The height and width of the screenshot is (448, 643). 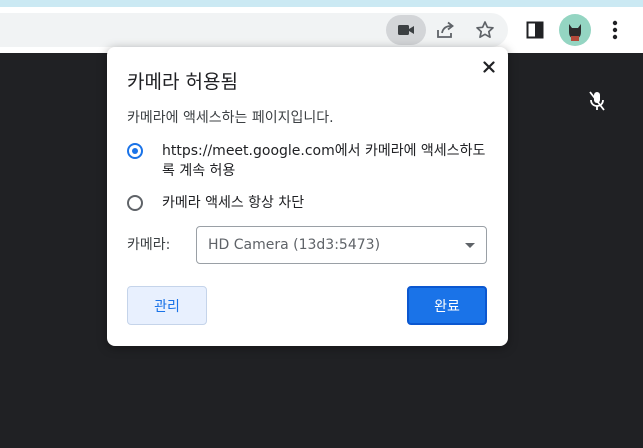 I want to click on allow-radio, so click(x=135, y=151).